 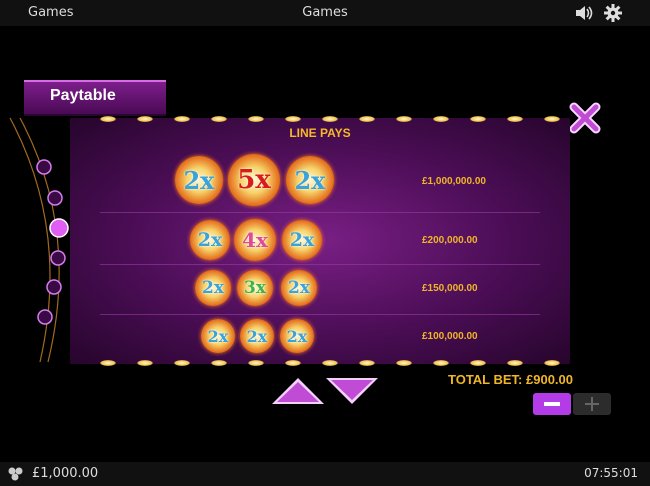 I want to click on top-bar: Games Games, so click(x=325, y=13).